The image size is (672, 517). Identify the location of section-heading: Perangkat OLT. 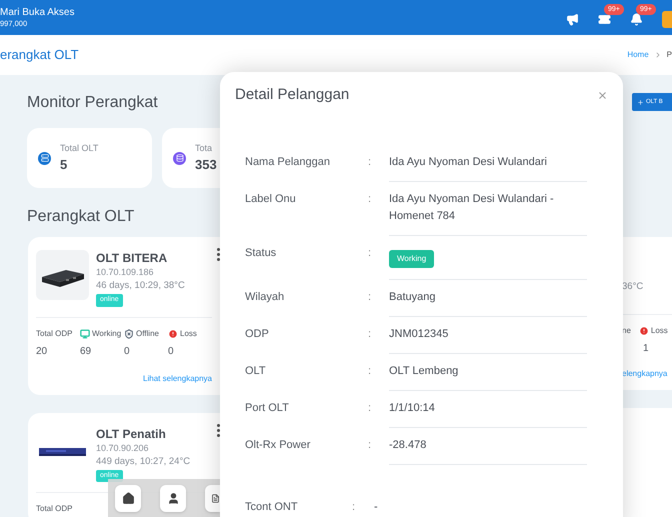
(81, 217).